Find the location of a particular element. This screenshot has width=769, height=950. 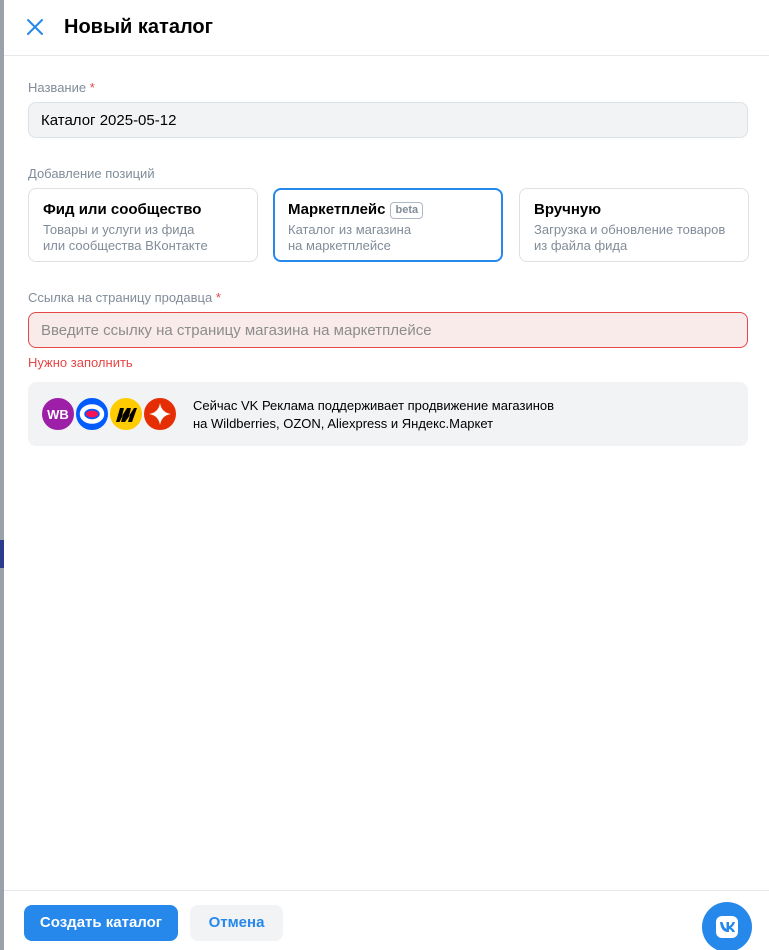

panel-header: Новый каталог is located at coordinates (386, 28).